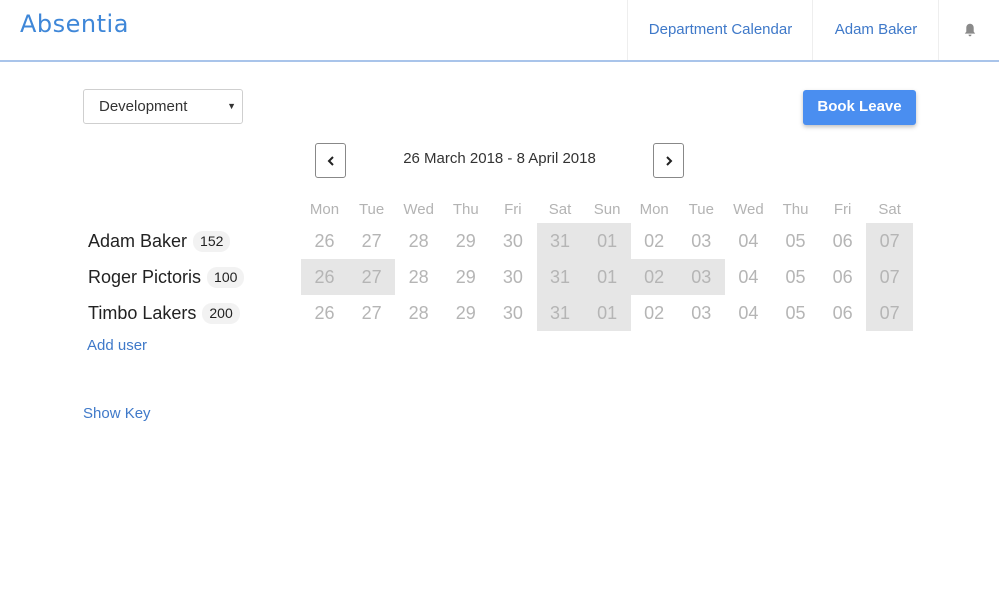  Describe the element at coordinates (143, 106) in the screenshot. I see `department-select-value: Development` at that location.